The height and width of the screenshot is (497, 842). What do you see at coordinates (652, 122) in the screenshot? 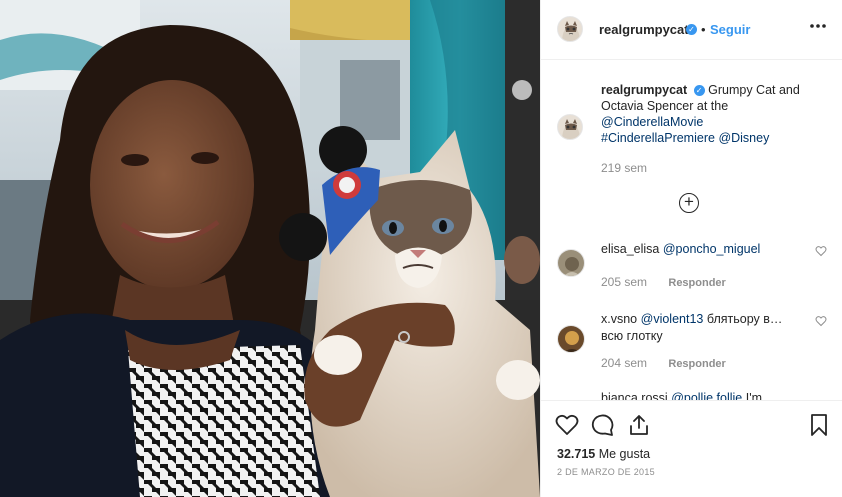
I see `caption-mention-link: @CinderellaMovie` at bounding box center [652, 122].